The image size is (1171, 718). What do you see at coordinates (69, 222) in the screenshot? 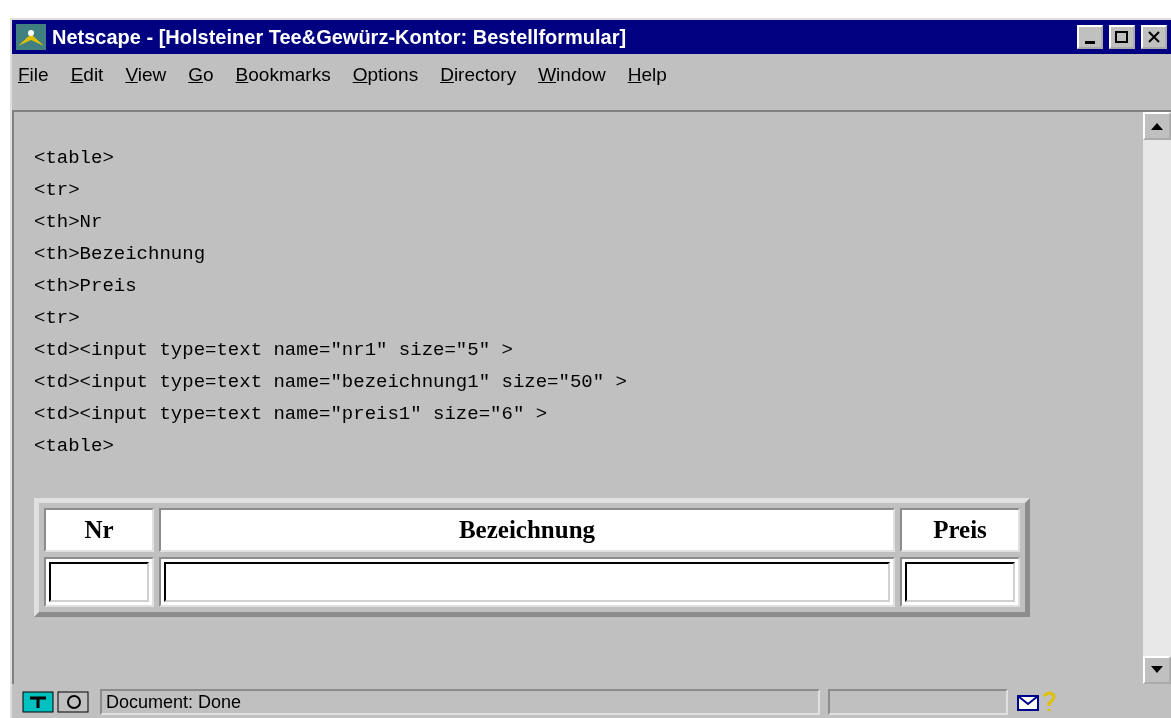
I see `code-line: <th>Nr` at bounding box center [69, 222].